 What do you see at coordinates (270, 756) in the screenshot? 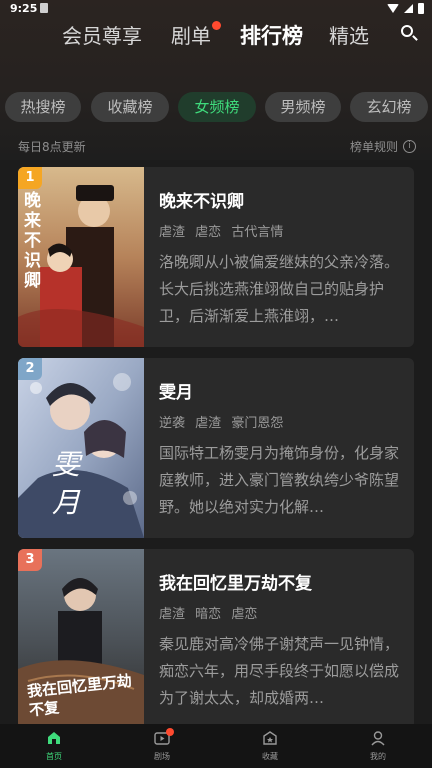
I see `nav-label: 收藏` at bounding box center [270, 756].